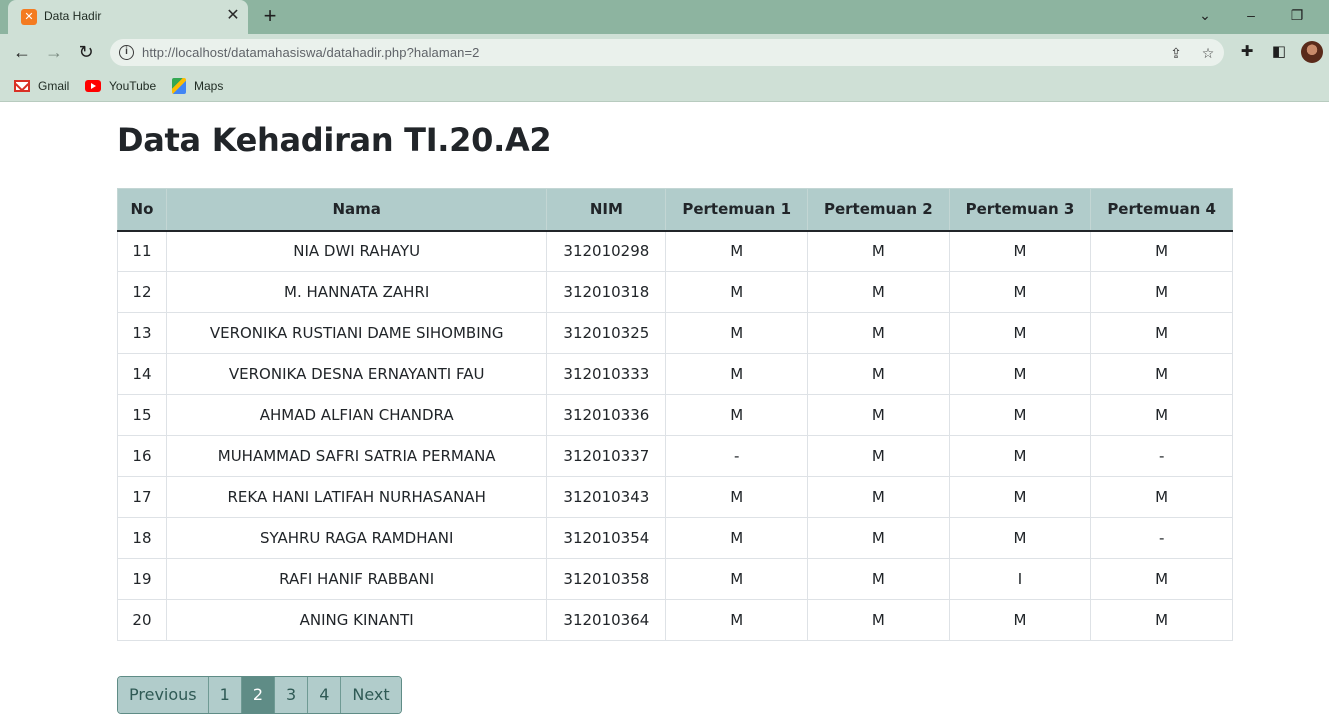  I want to click on table-row: 20 ANING KINANTI 312010364 M M M M, so click(675, 620).